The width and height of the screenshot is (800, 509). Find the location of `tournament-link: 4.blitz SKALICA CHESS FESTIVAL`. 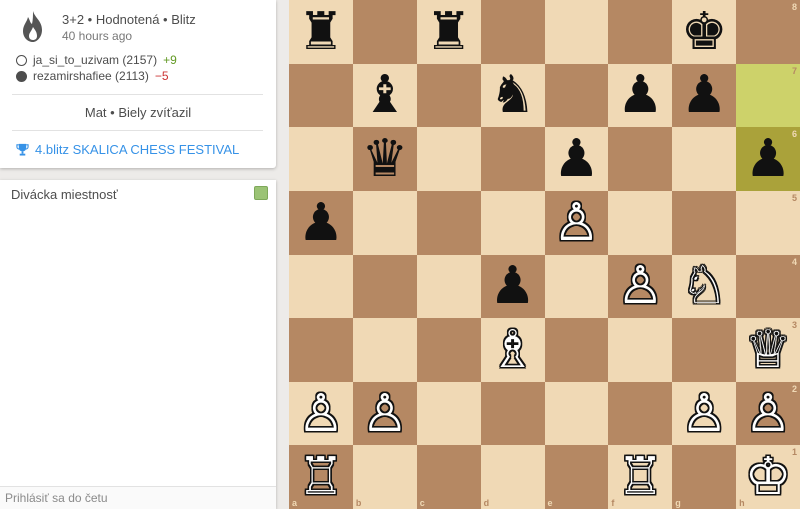

tournament-link: 4.blitz SKALICA CHESS FESTIVAL is located at coordinates (127, 149).